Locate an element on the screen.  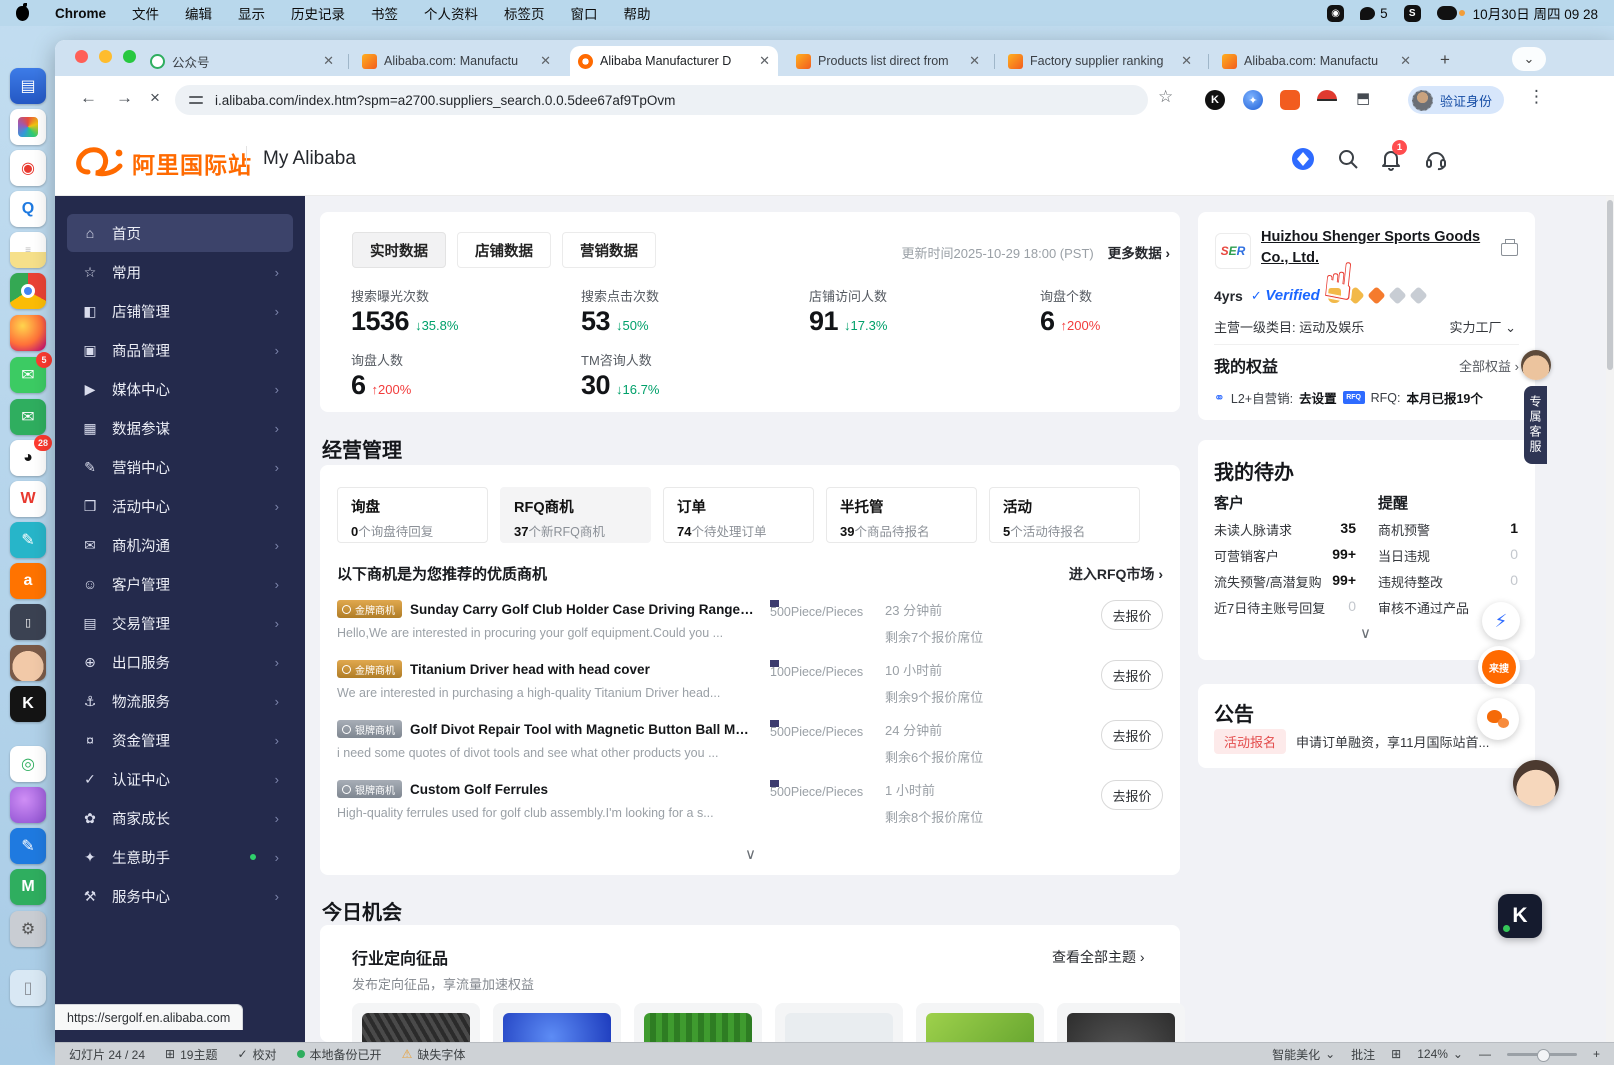
sidebar-item-media-center: ▶ 媒体中心 › is located at coordinates (180, 389).